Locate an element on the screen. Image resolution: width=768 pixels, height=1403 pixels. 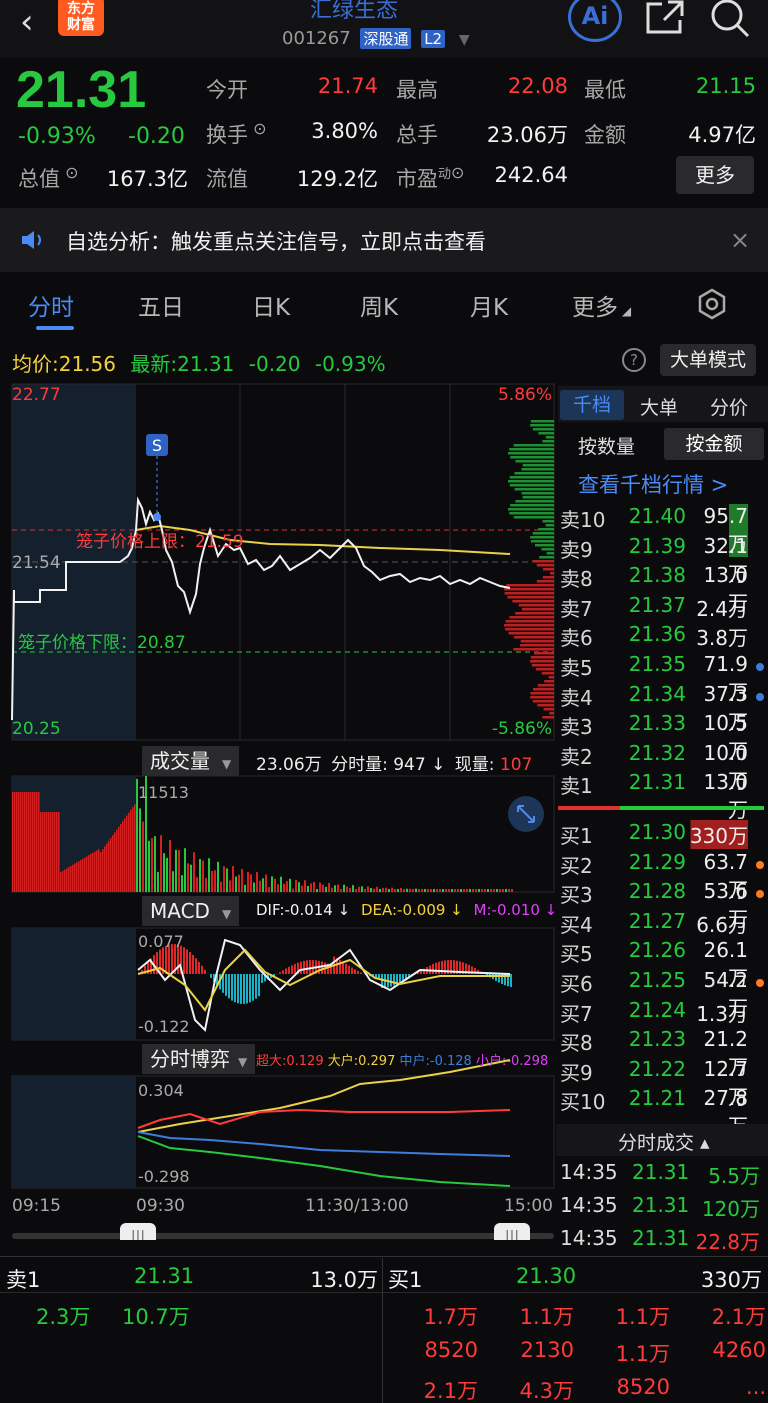
time-label-1500: 15:00 is located at coordinates (528, 1206).